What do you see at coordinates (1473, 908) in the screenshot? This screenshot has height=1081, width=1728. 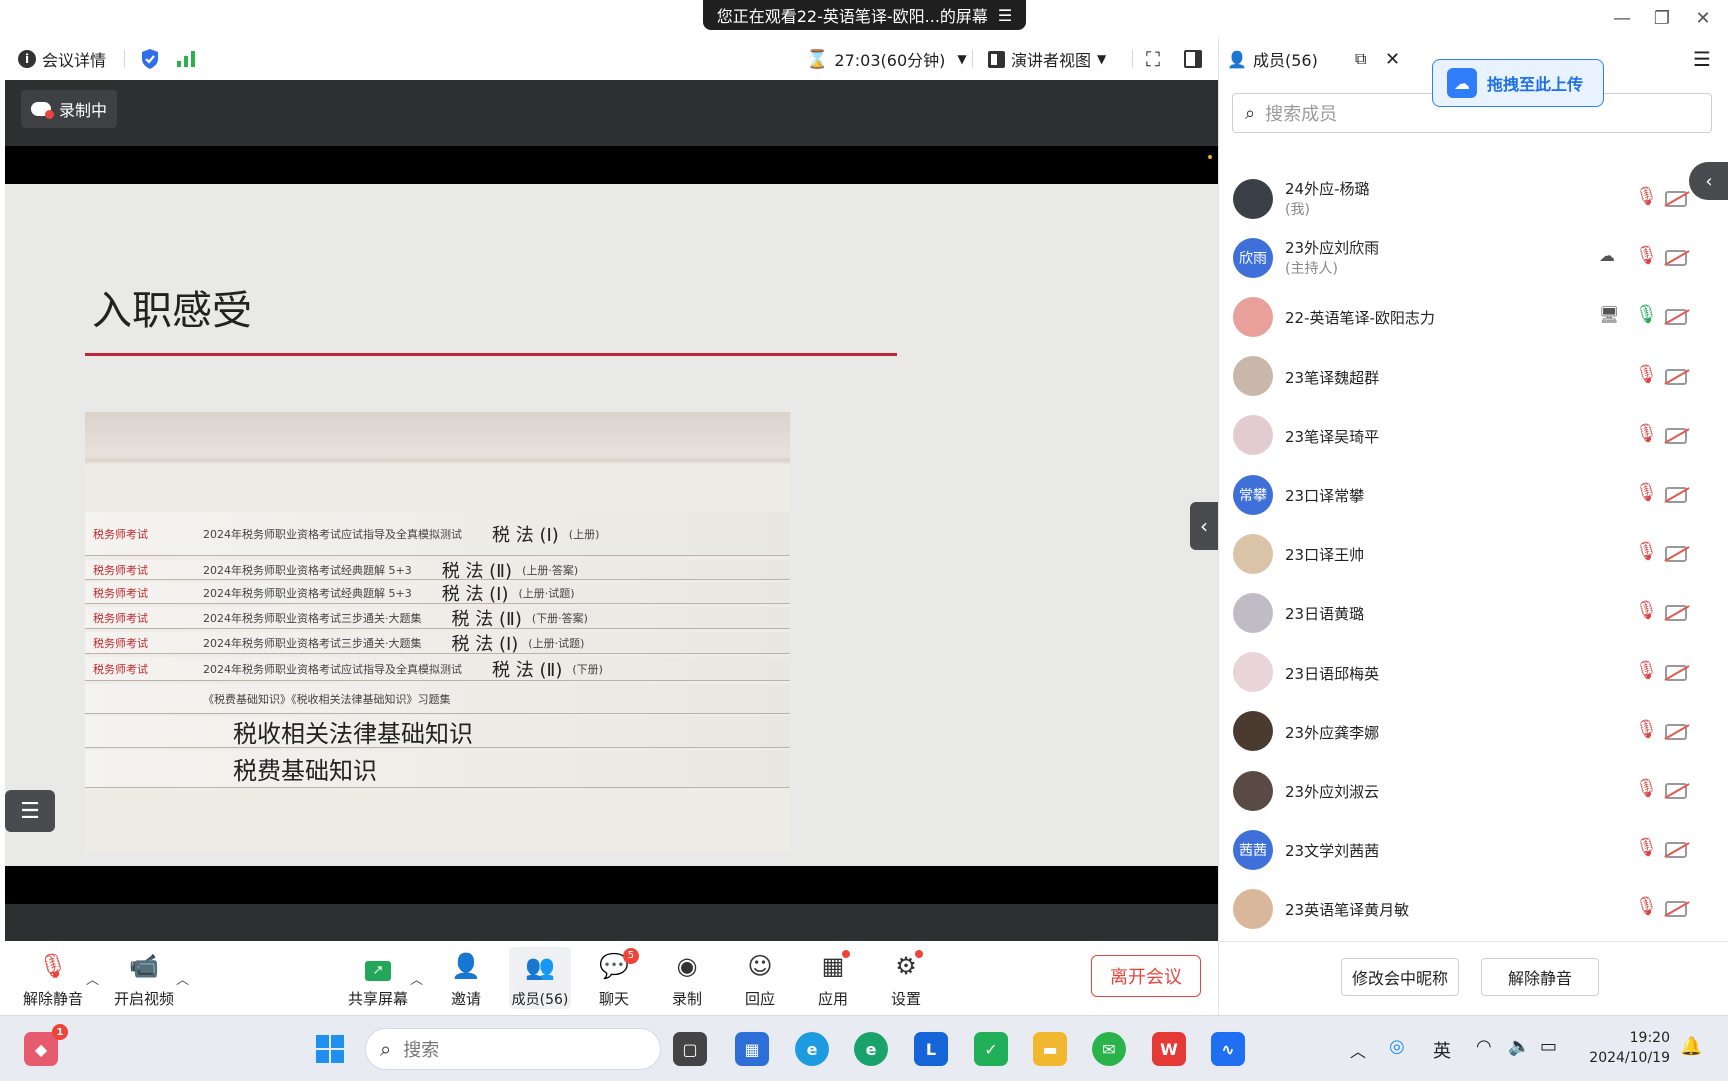 I see `member-row: 23英语笔译黄月敏 🎙` at bounding box center [1473, 908].